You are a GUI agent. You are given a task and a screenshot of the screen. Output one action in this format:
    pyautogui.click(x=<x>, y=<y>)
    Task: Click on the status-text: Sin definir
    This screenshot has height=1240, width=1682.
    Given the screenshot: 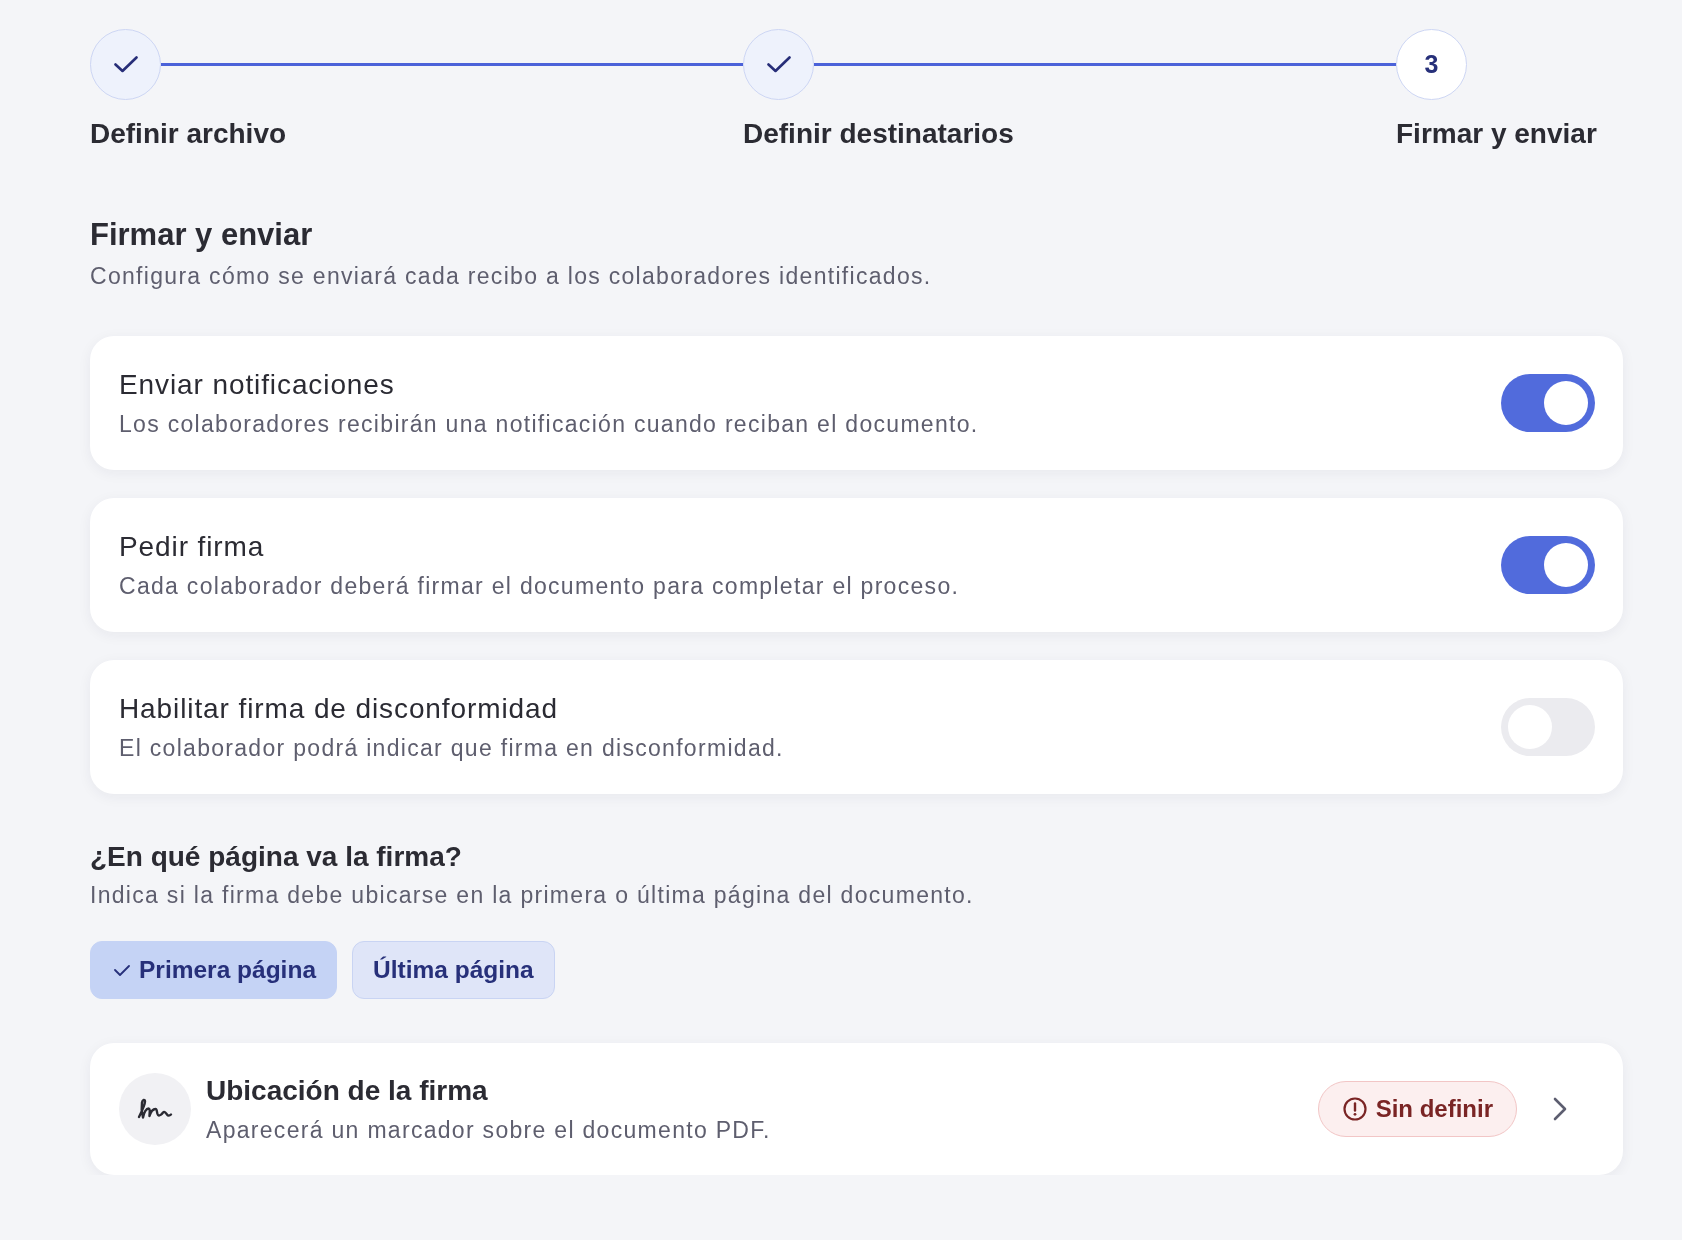 What is the action you would take?
    pyautogui.click(x=1434, y=1109)
    